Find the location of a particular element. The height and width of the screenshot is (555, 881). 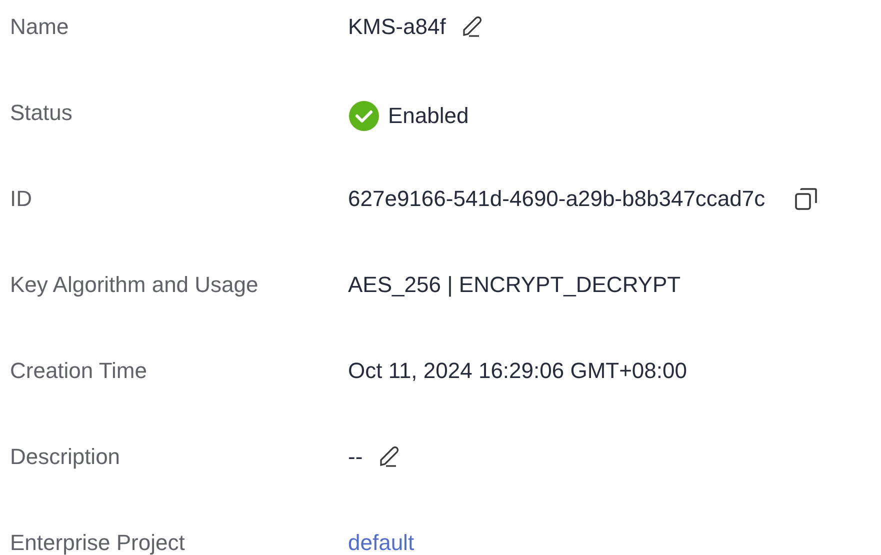

copy-icon is located at coordinates (806, 199).